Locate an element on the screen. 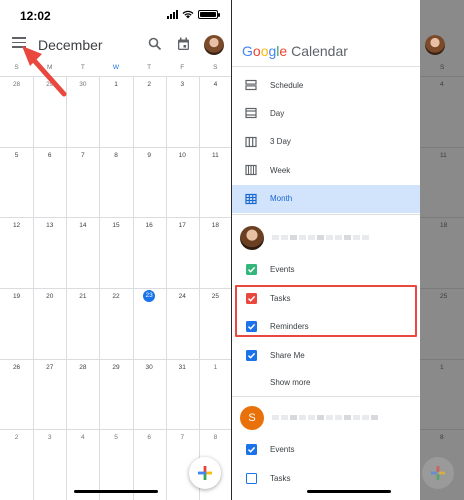 This screenshot has width=464, height=500. section-divider is located at coordinates (326, 396).